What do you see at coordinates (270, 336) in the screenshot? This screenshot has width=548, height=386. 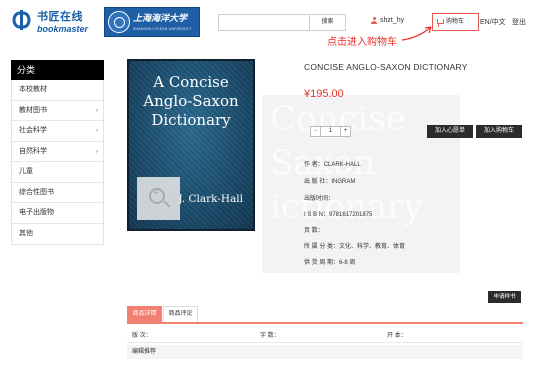 I see `word-count-label: 字 数：` at bounding box center [270, 336].